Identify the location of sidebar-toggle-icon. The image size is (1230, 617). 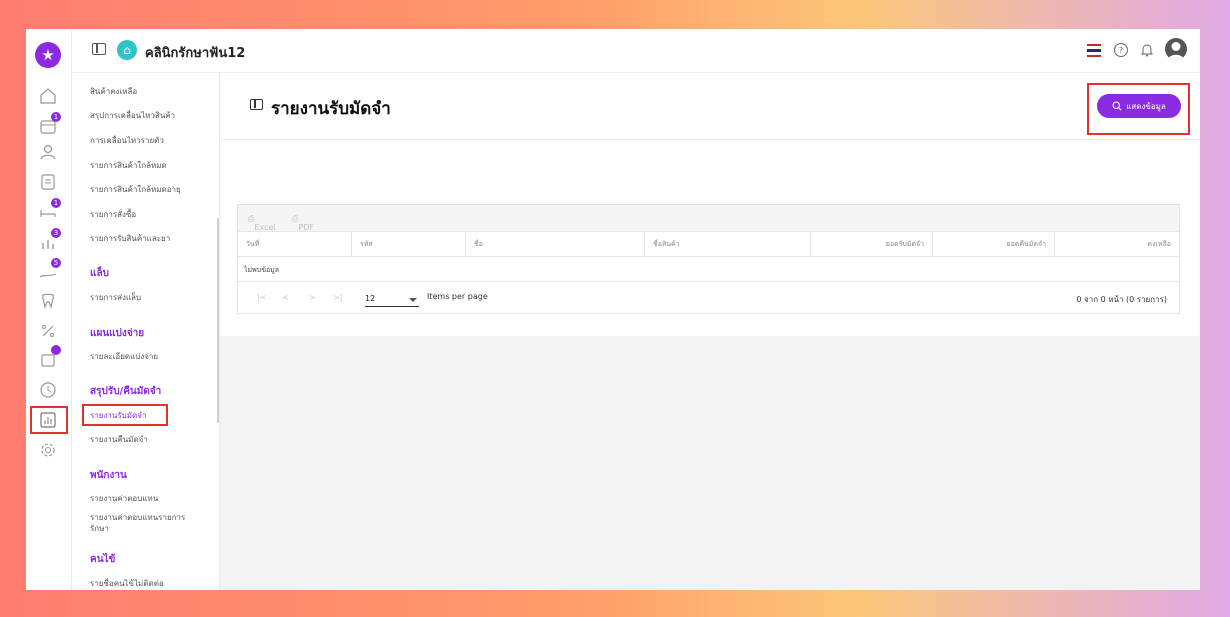
(99, 49).